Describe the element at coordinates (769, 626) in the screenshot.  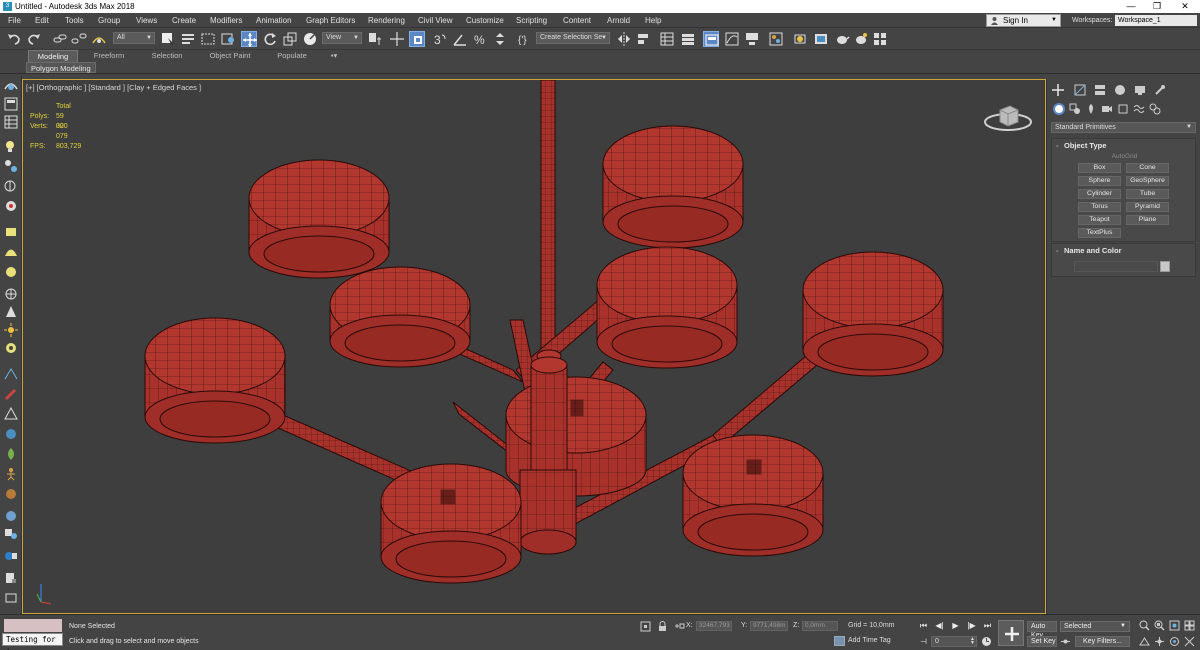
I see `y-coordinate-field: 9771,498m` at that location.